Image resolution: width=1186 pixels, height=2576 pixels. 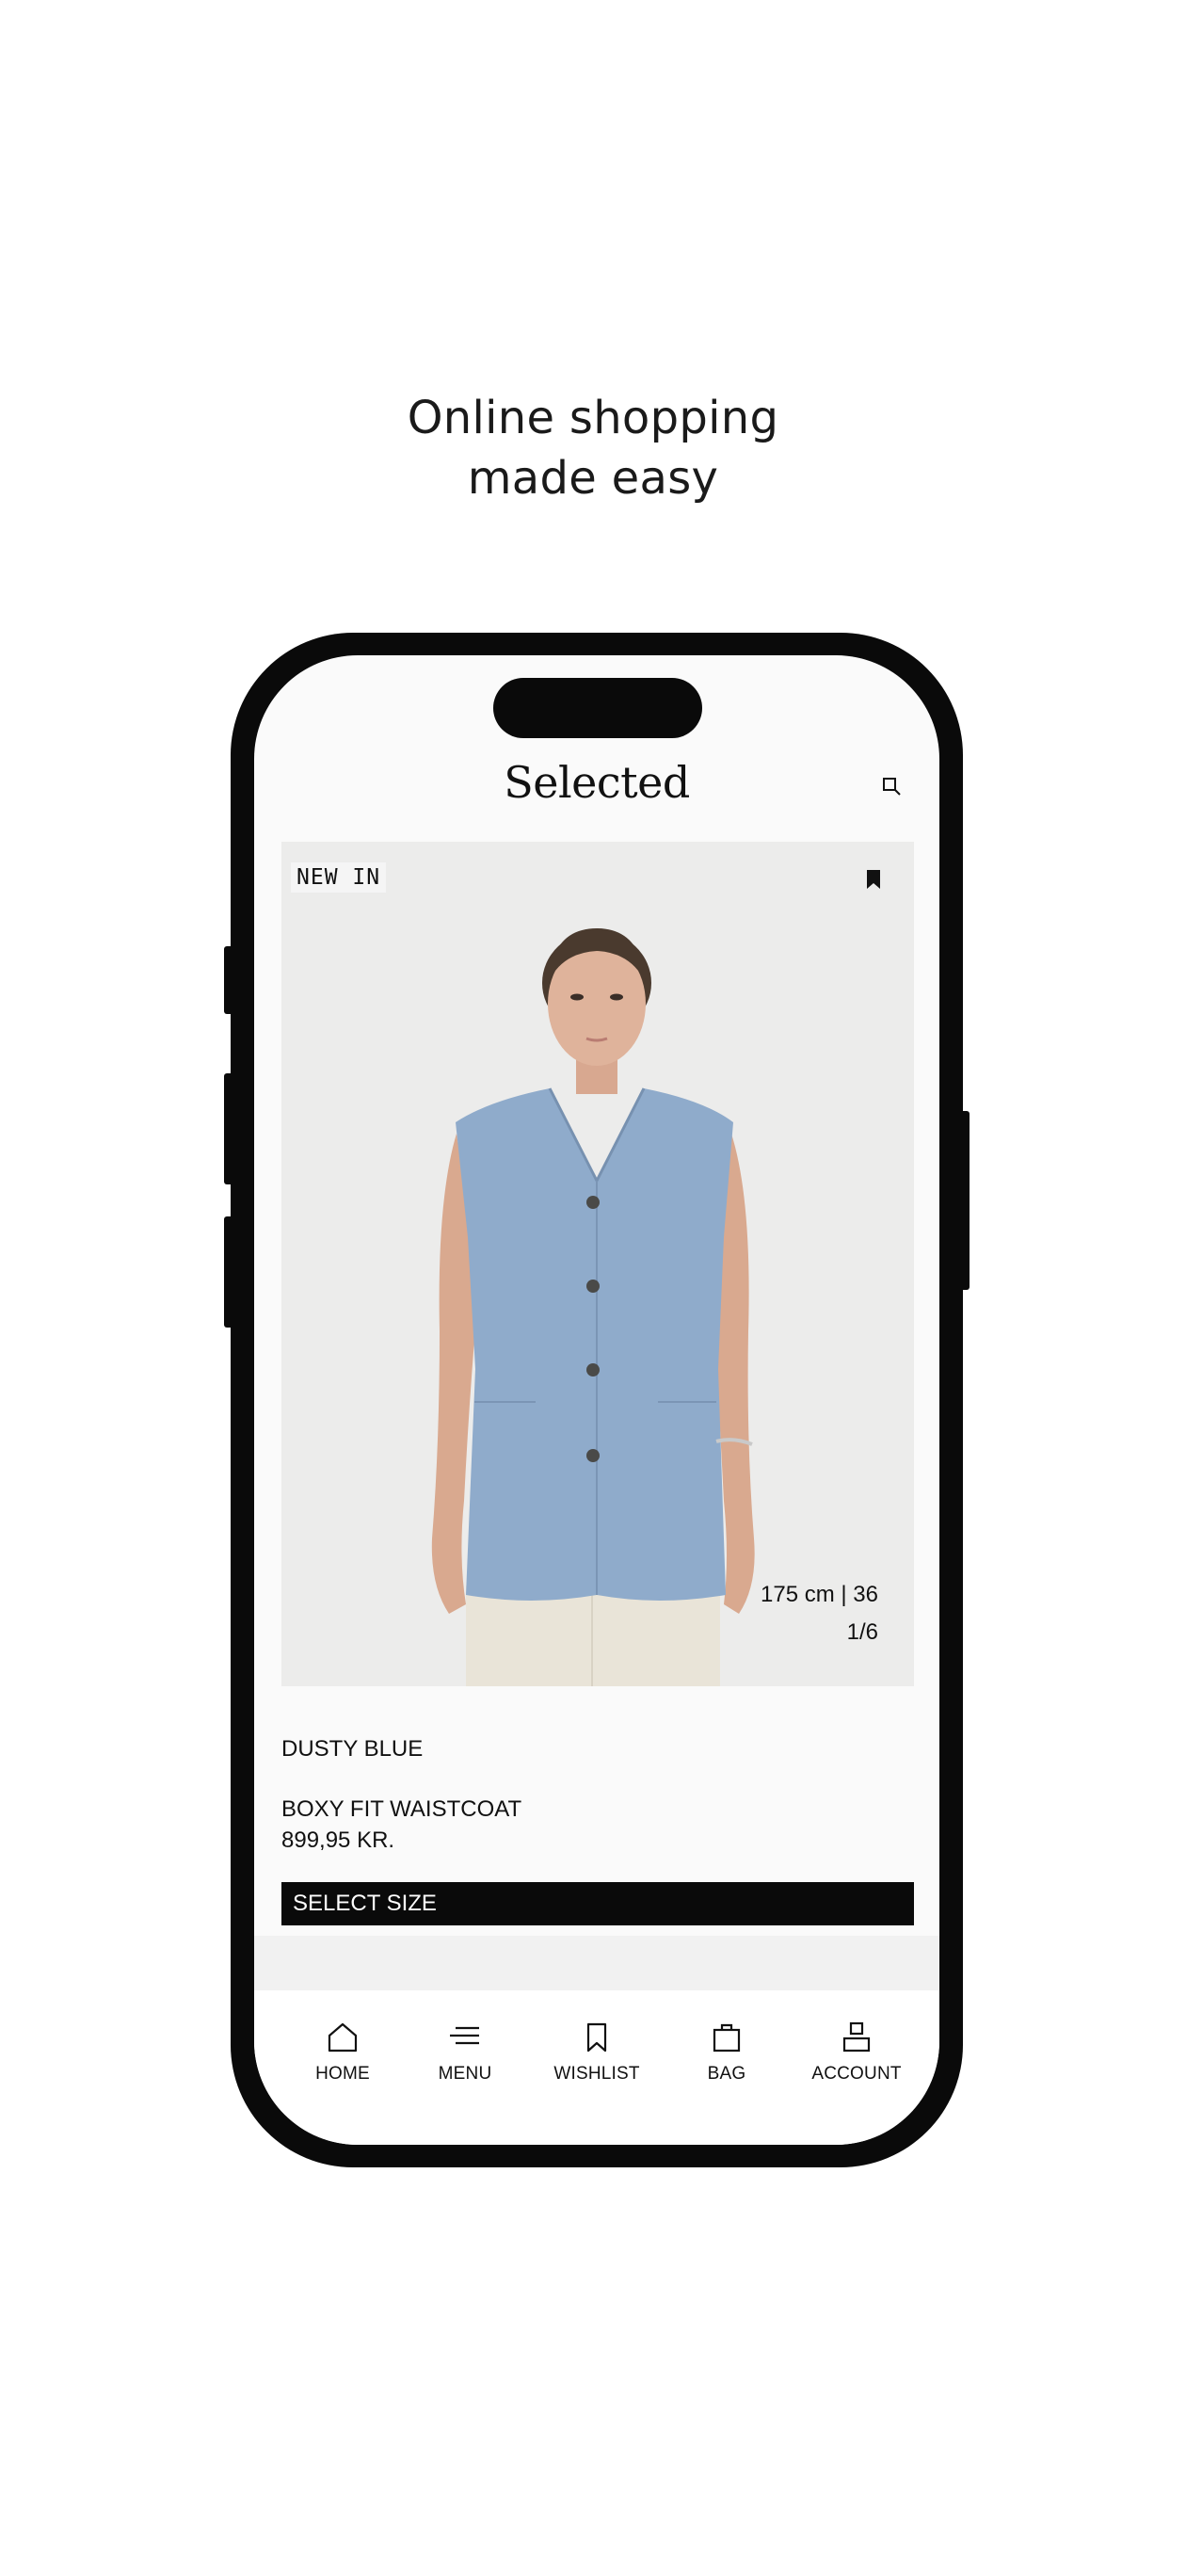 I want to click on phone-volume-up-button, so click(x=228, y=1128).